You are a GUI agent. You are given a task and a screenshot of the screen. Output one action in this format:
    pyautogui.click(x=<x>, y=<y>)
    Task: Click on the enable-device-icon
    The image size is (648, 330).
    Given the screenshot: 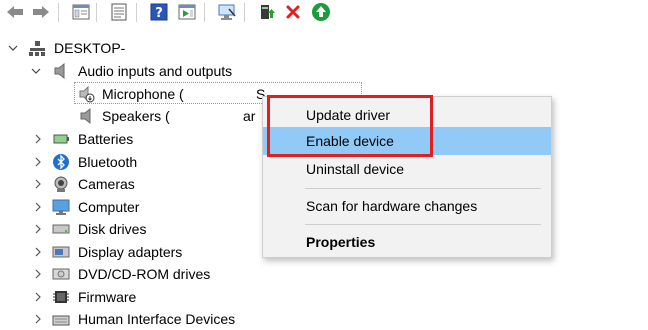 What is the action you would take?
    pyautogui.click(x=321, y=12)
    